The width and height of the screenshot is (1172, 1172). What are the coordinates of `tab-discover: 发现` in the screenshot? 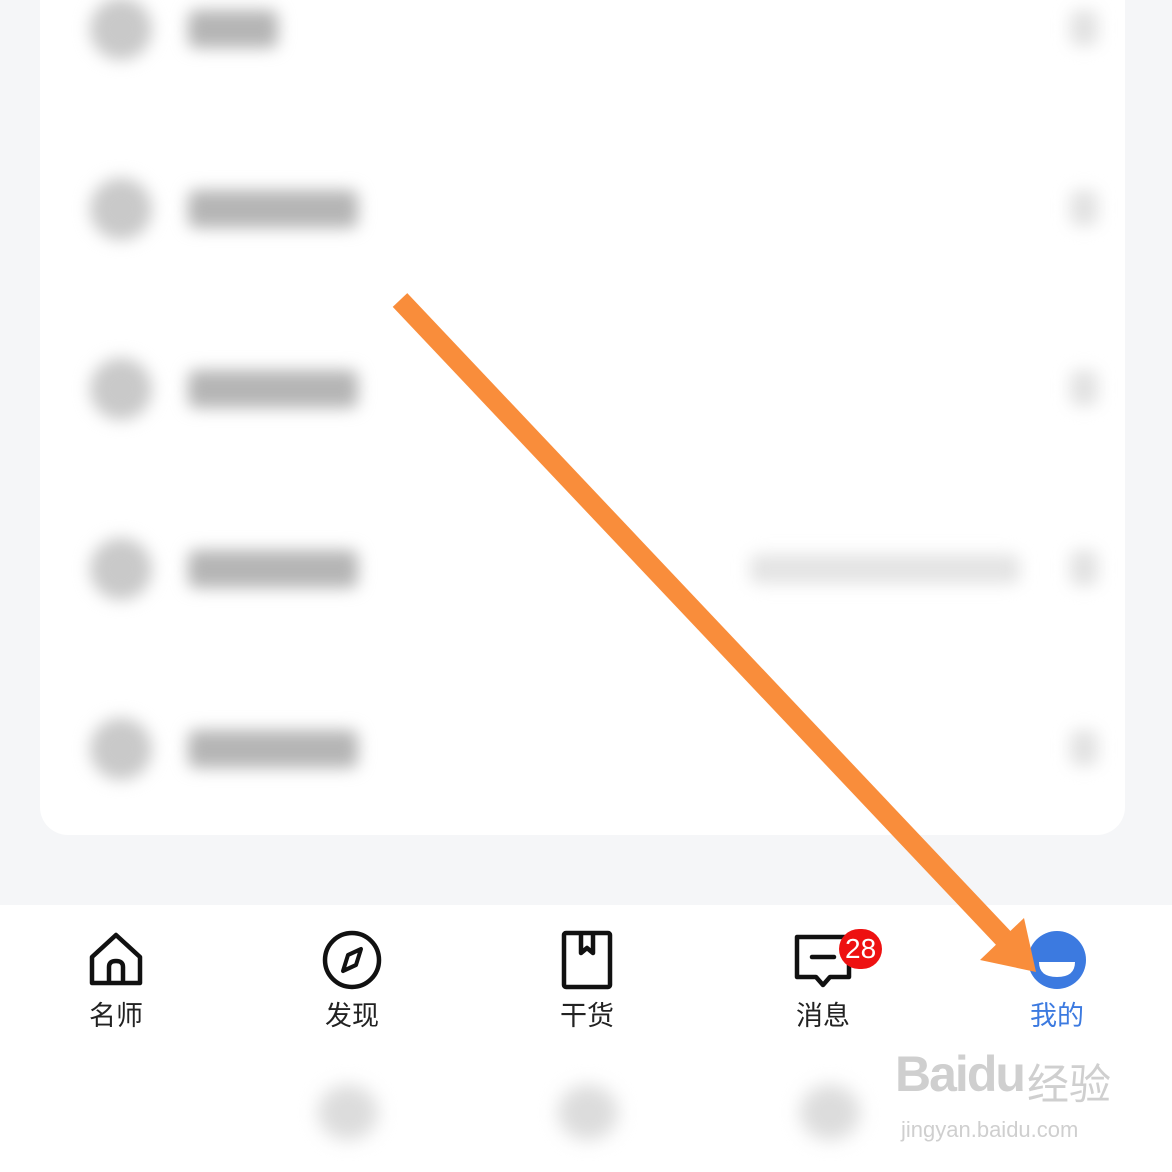 It's located at (352, 992).